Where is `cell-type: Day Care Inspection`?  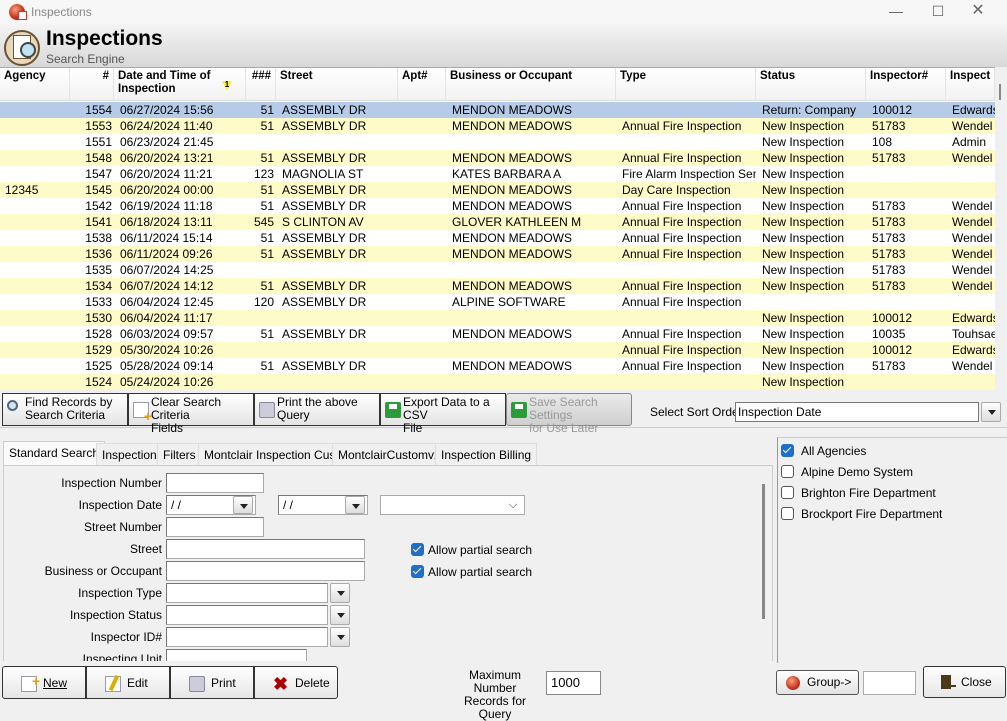 cell-type: Day Care Inspection is located at coordinates (676, 190).